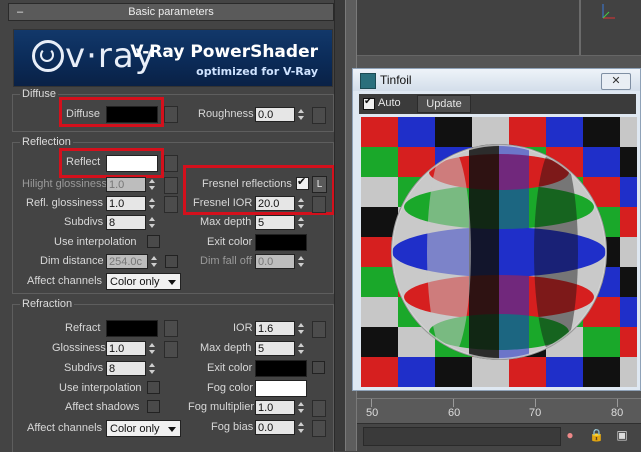  What do you see at coordinates (275, 427) in the screenshot?
I see `fog-bias-spinner: 0.0` at bounding box center [275, 427].